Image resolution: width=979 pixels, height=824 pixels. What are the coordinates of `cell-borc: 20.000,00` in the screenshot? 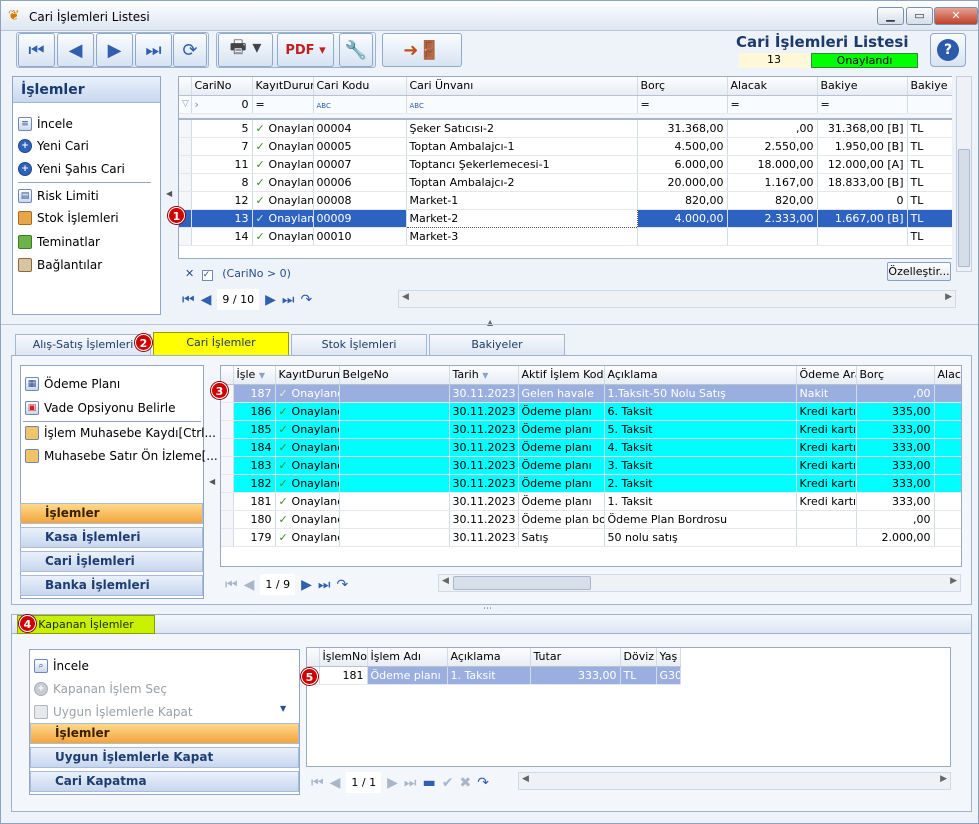 It's located at (682, 182).